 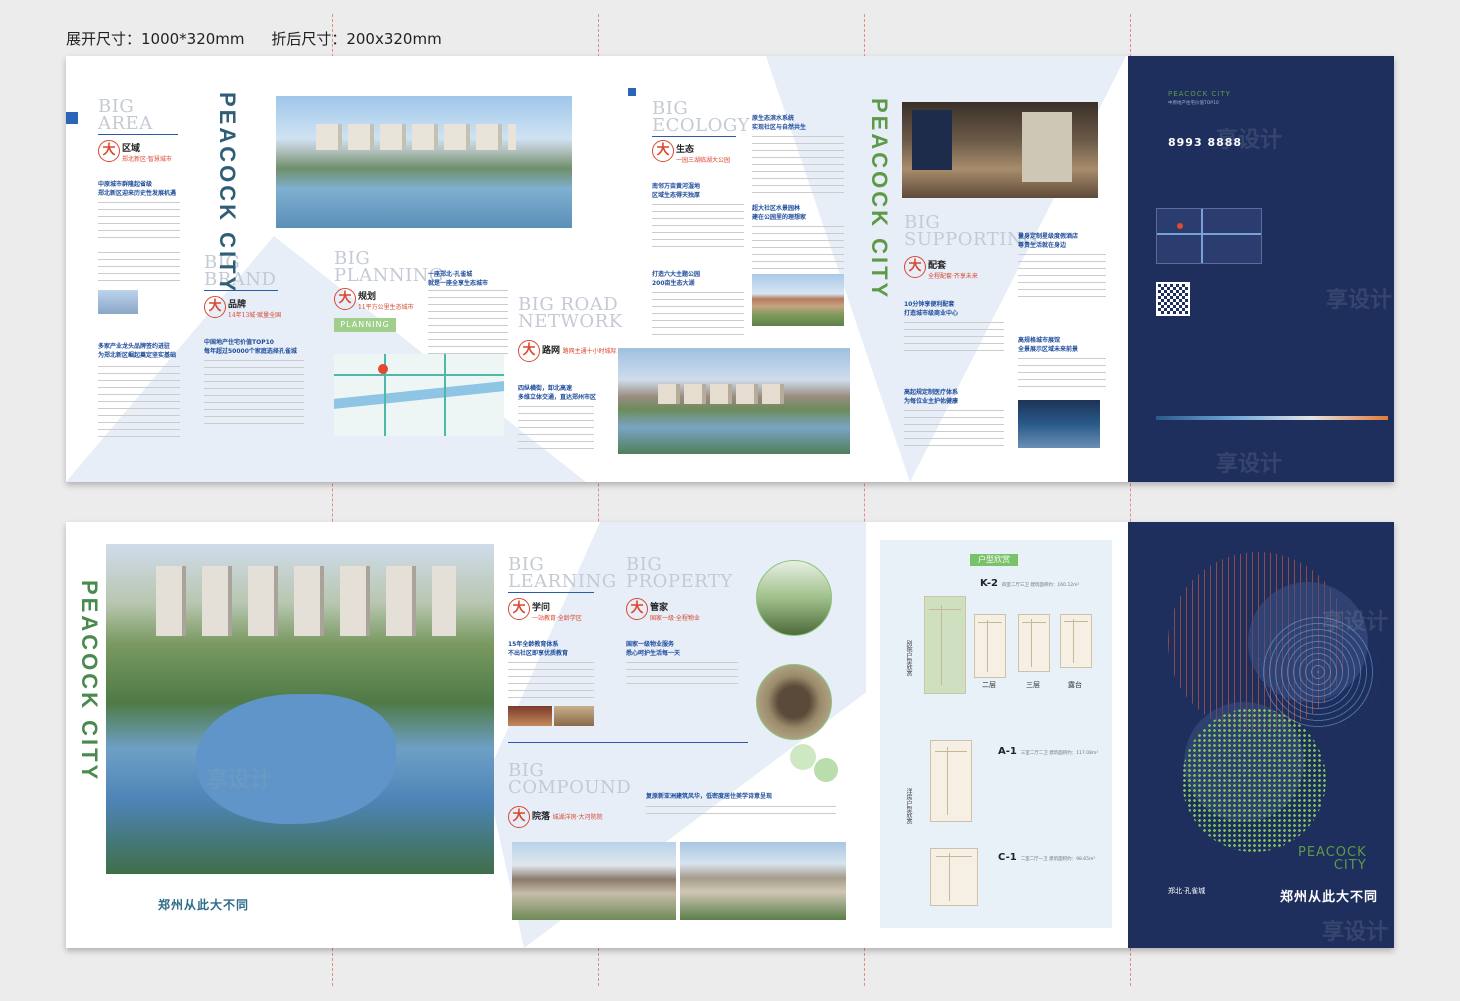 What do you see at coordinates (419, 395) in the screenshot?
I see `location-map` at bounding box center [419, 395].